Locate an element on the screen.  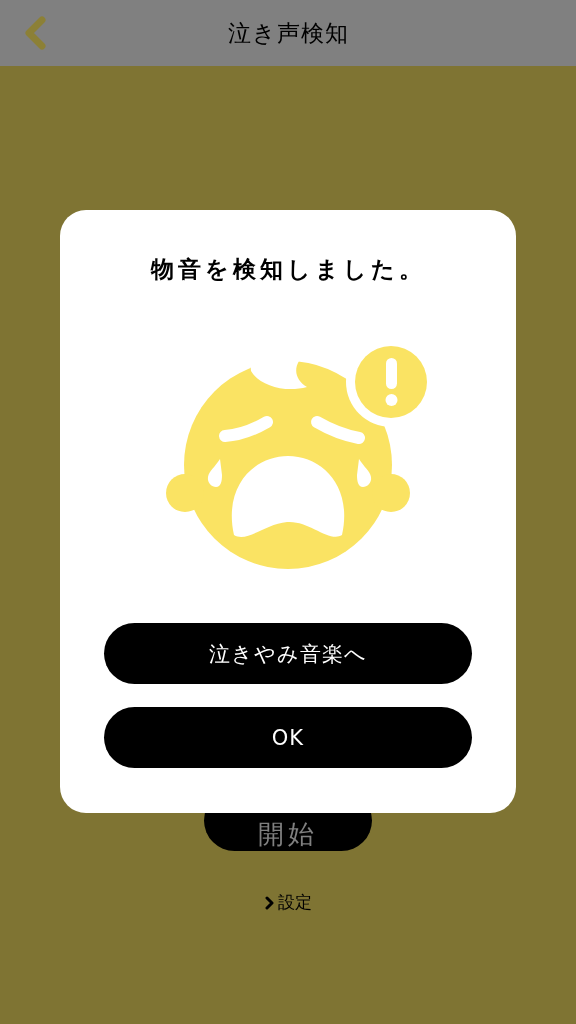
ok-button: OK is located at coordinates (288, 737).